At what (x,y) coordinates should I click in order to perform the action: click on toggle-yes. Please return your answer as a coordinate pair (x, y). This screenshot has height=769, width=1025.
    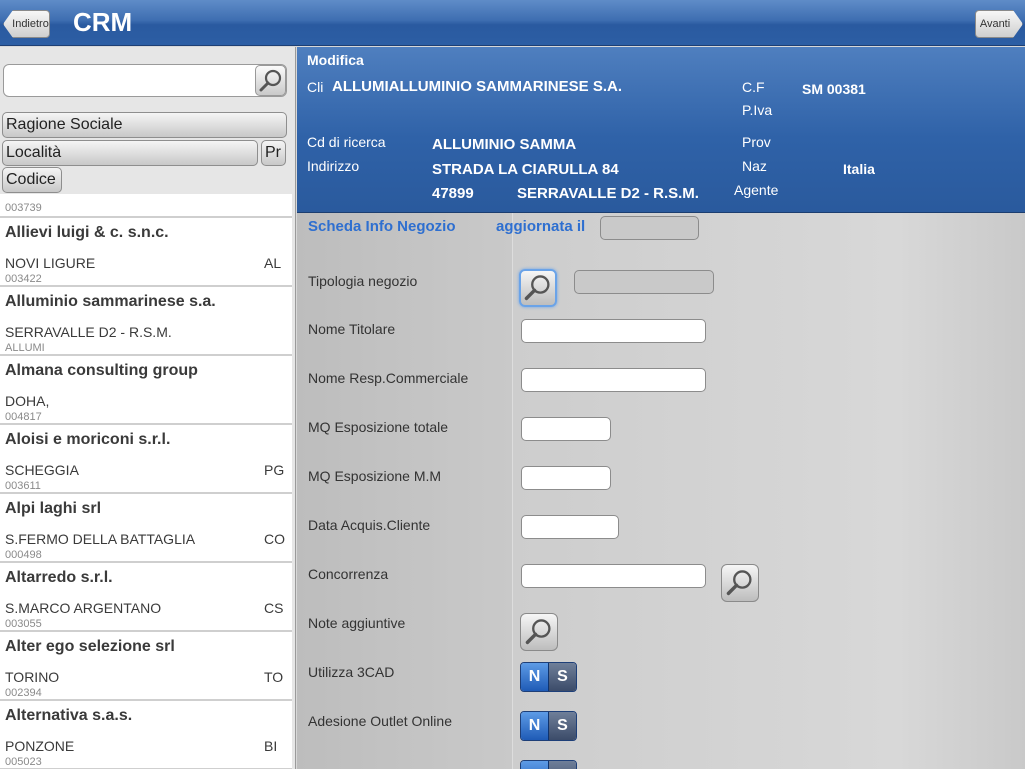
    Looking at the image, I should click on (562, 765).